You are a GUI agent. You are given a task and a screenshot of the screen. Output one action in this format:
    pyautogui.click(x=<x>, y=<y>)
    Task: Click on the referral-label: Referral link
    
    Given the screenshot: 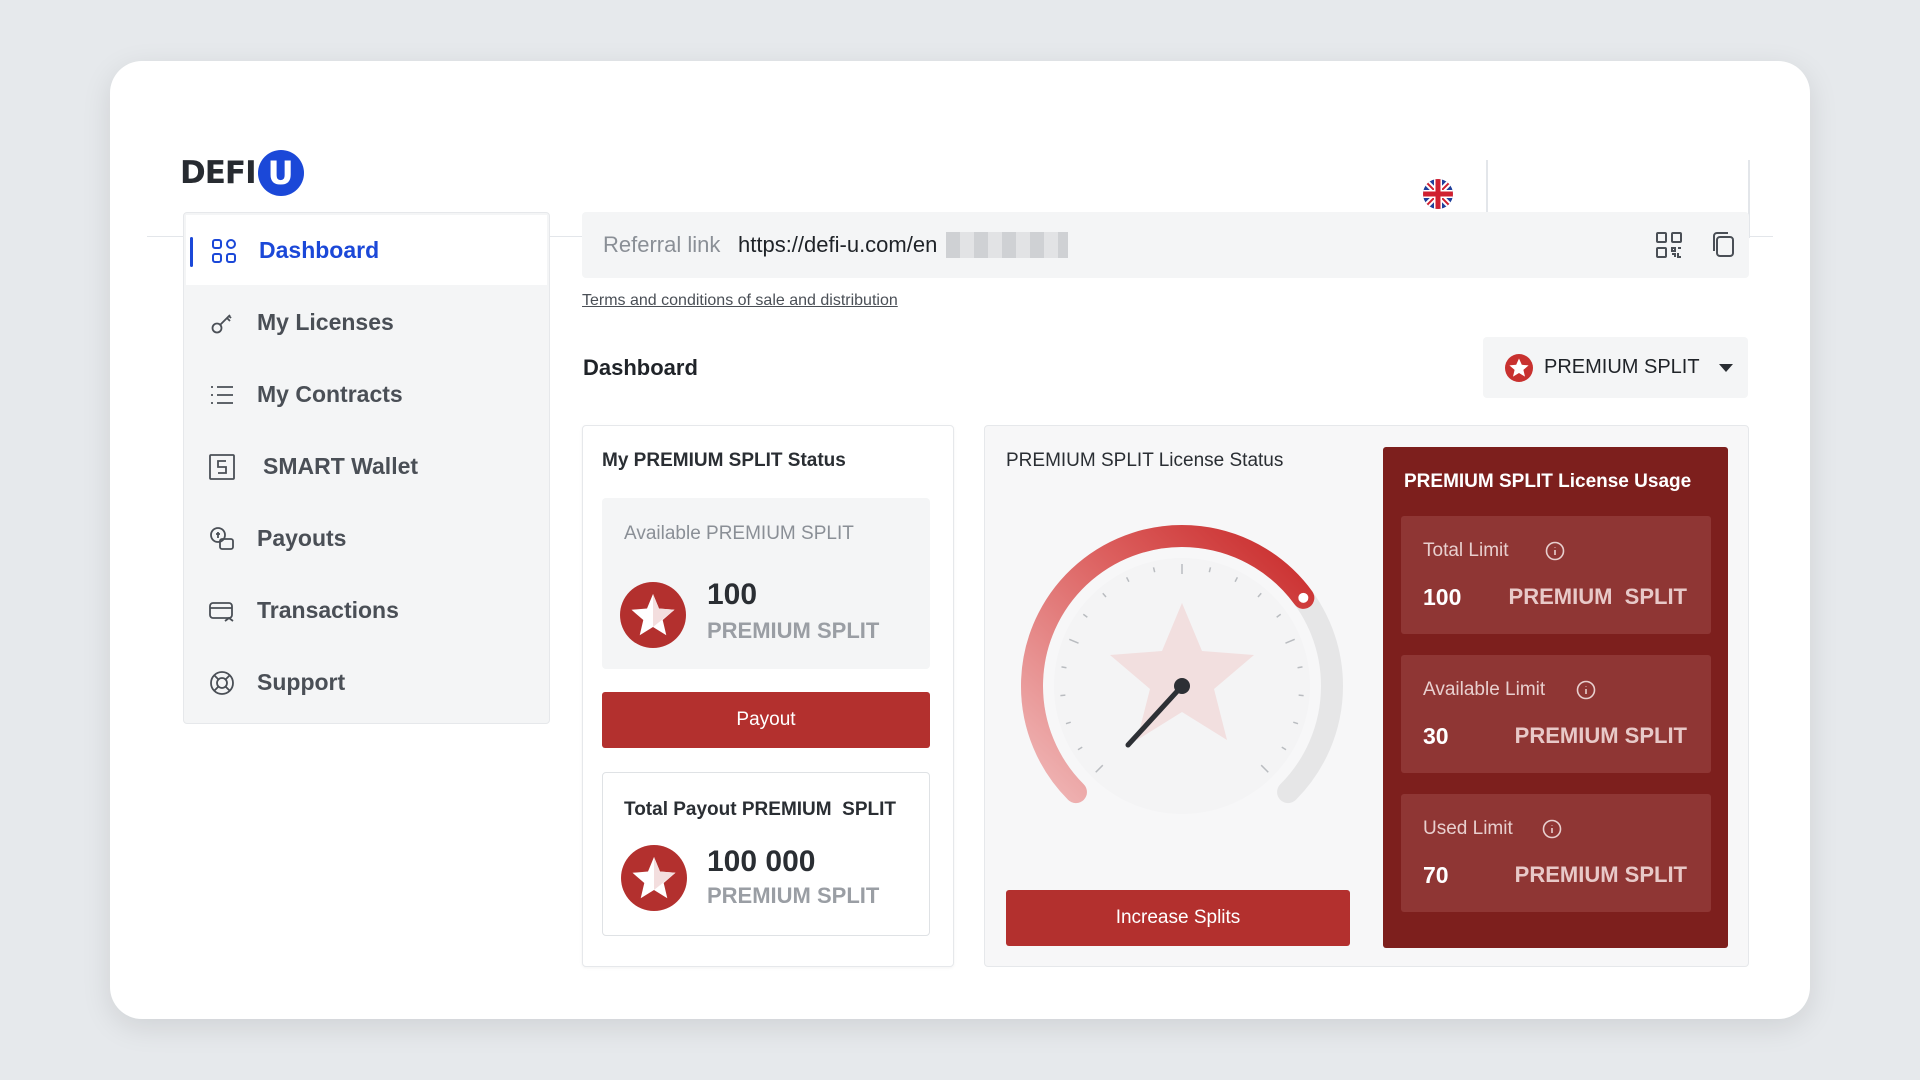 What is the action you would take?
    pyautogui.click(x=662, y=244)
    